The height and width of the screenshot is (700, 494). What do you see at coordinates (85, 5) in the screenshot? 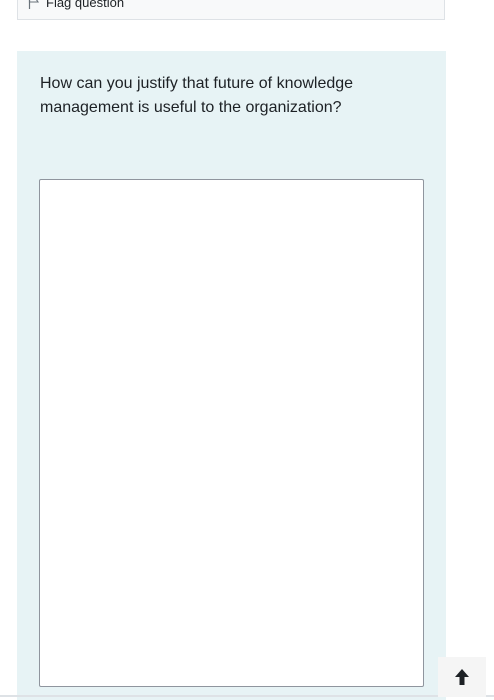
I see `flag-question-label: Flag question` at bounding box center [85, 5].